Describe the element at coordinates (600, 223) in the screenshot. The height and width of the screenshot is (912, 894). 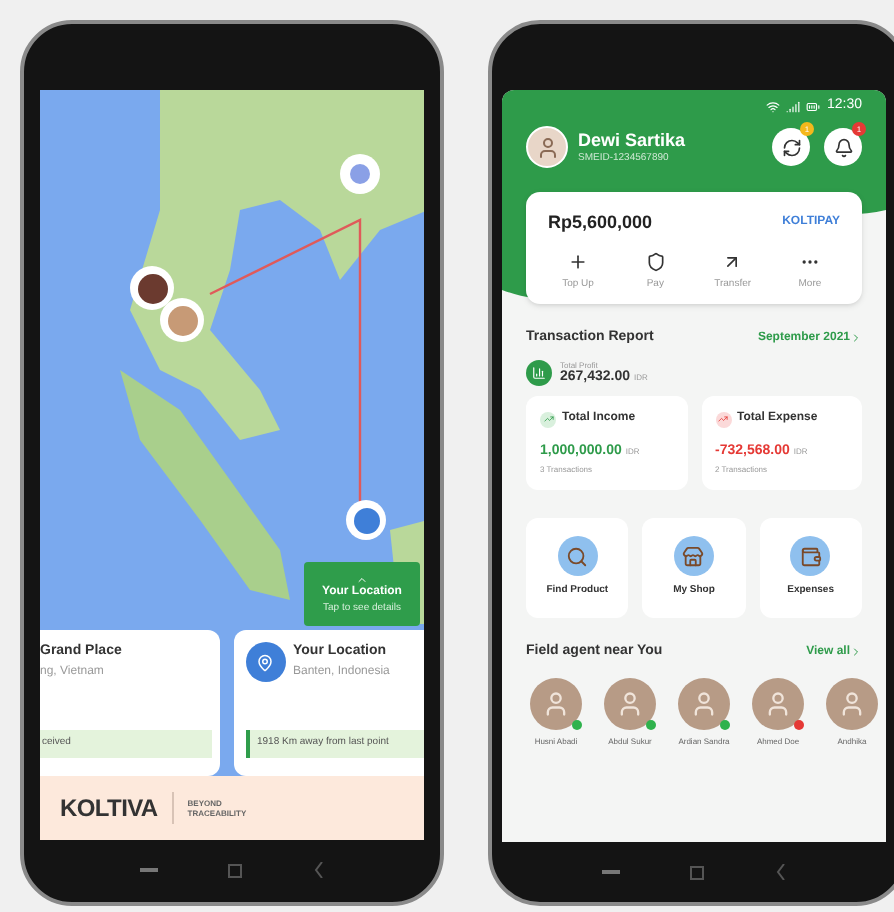
I see `balance-amount: Rp5,600,000` at that location.